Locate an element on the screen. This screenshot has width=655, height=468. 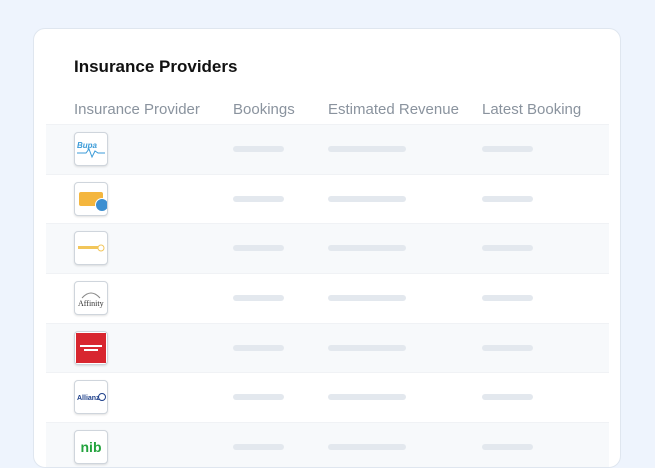
svg-text: Bupa is located at coordinates (87, 145).